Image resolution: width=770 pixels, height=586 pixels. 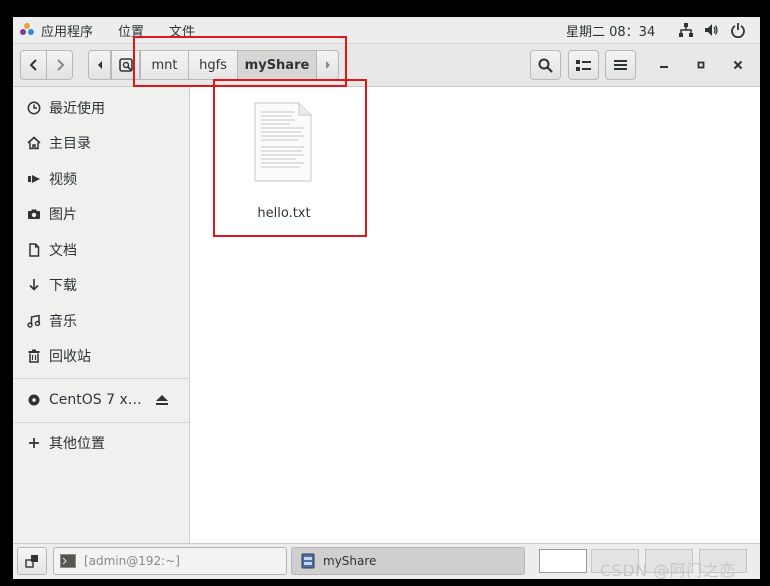 I want to click on taskbar-files: myShare, so click(x=408, y=561).